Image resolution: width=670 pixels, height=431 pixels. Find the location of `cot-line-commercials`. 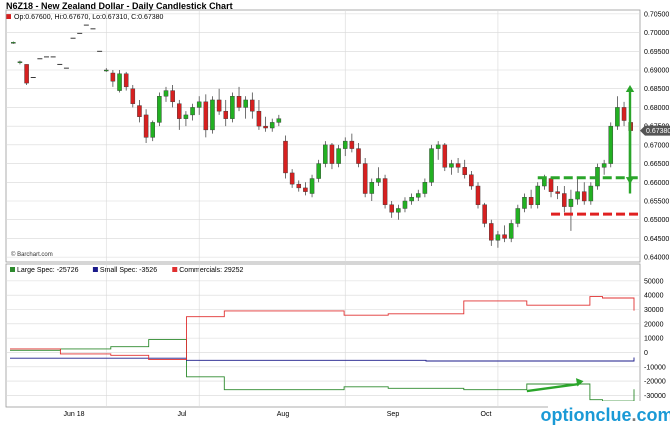

cot-line-commercials is located at coordinates (322, 328).